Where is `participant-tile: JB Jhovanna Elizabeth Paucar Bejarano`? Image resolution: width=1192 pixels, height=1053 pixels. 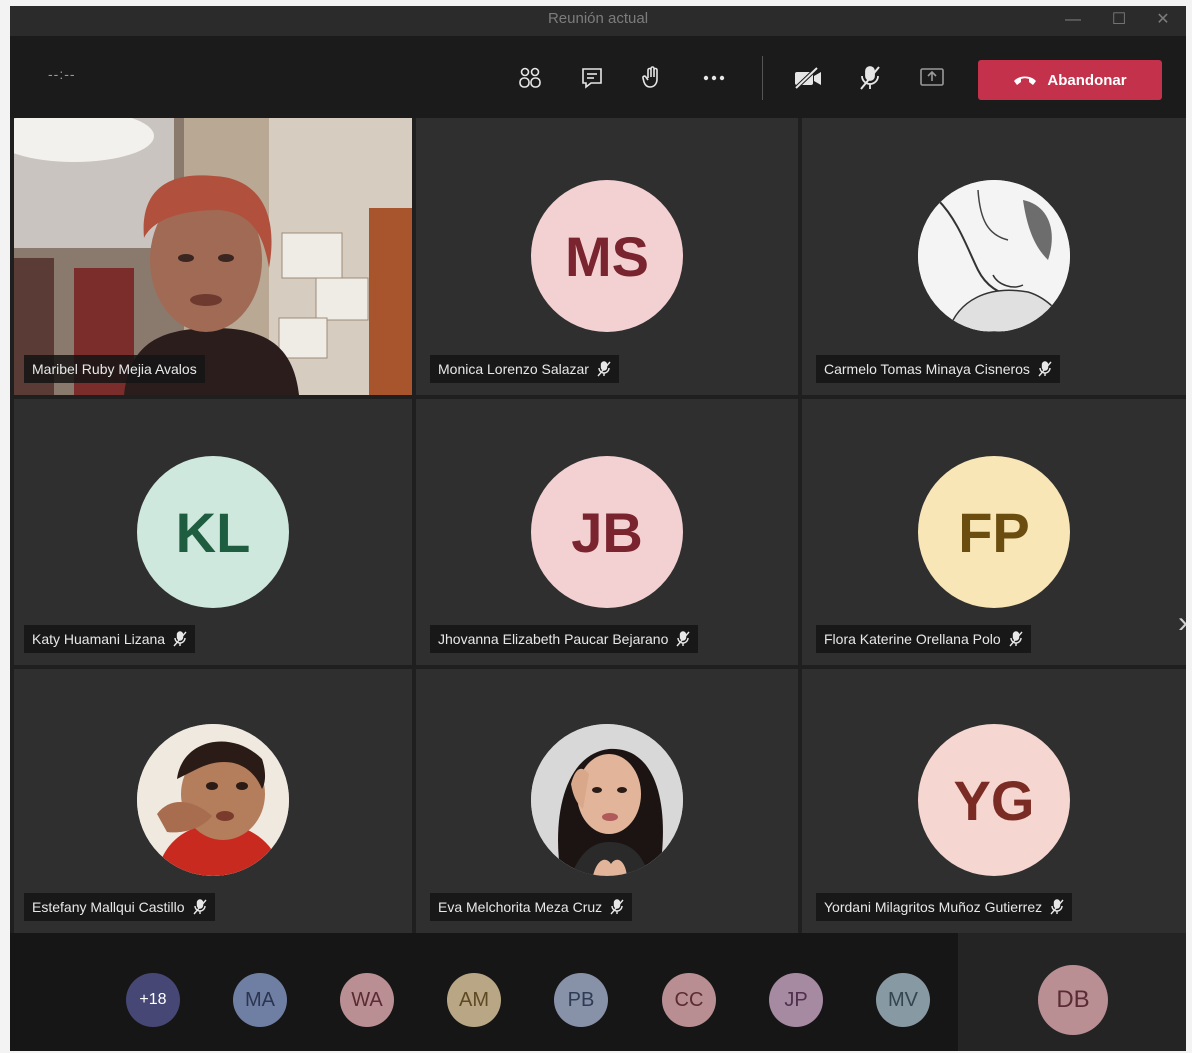 participant-tile: JB Jhovanna Elizabeth Paucar Bejarano is located at coordinates (607, 532).